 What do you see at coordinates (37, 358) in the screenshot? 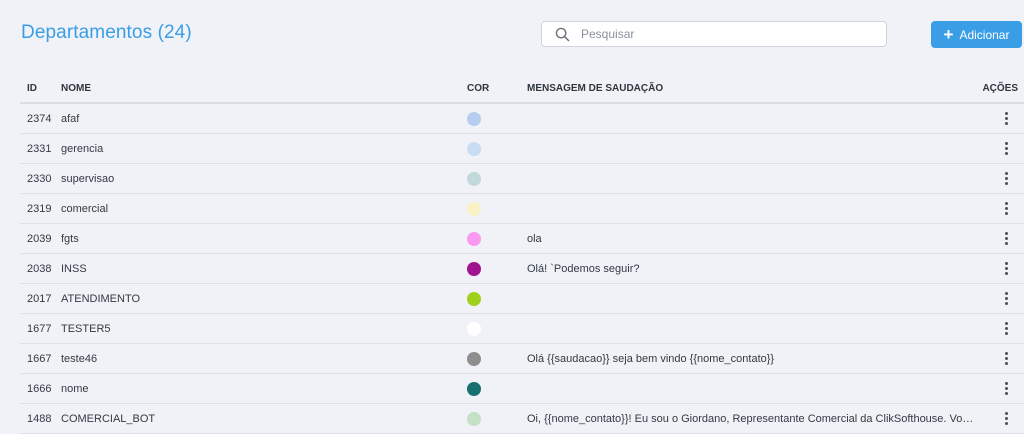
I see `row-id: 1667` at bounding box center [37, 358].